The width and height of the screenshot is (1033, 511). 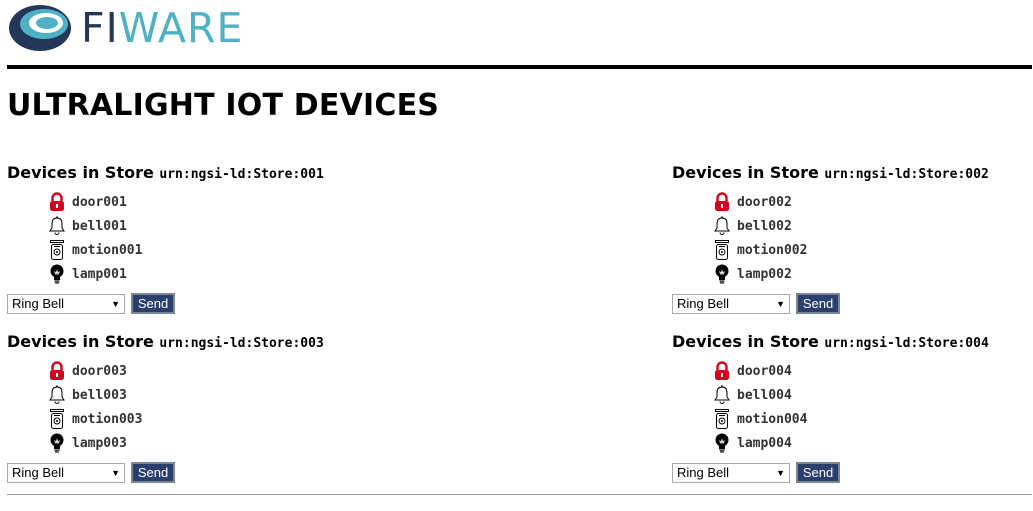 I want to click on device-name: motion002, so click(x=772, y=250).